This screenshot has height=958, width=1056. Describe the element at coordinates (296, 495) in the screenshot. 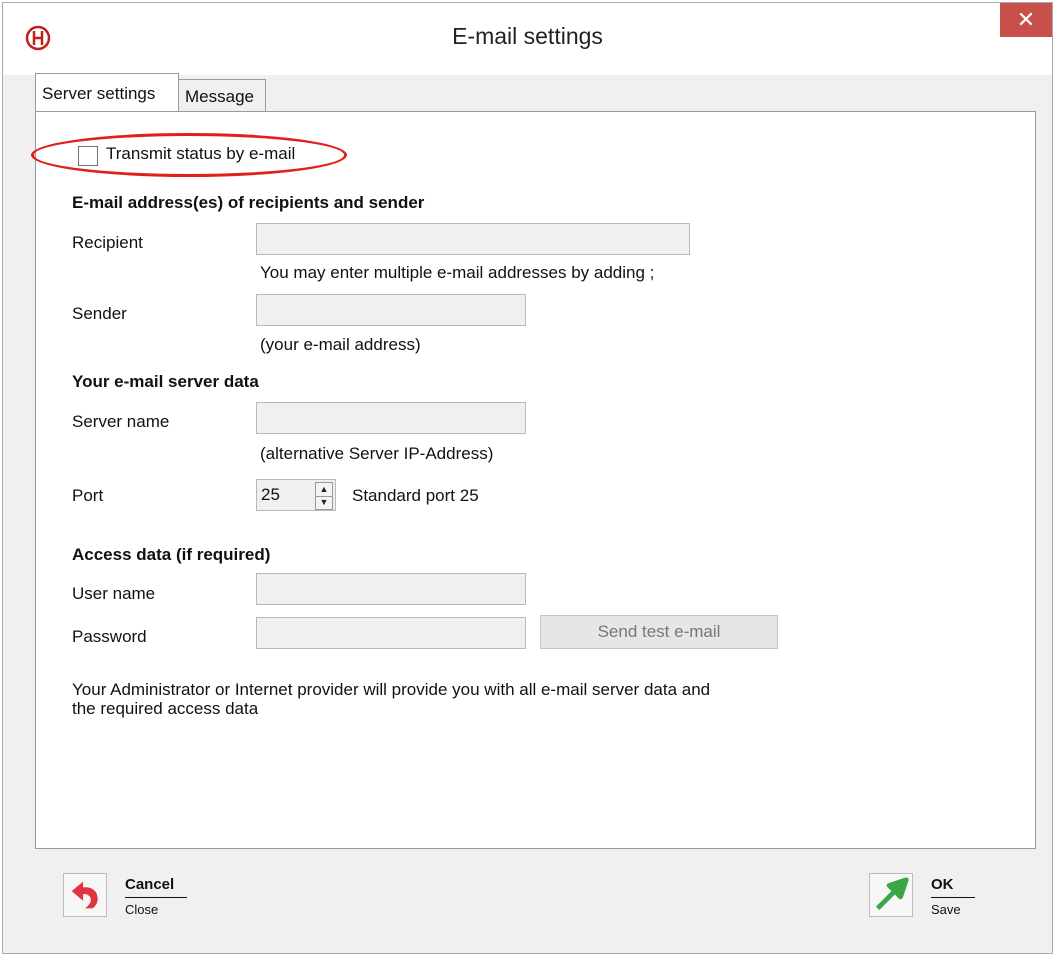

I see `port-stepper: 25 ▲ ▼` at that location.